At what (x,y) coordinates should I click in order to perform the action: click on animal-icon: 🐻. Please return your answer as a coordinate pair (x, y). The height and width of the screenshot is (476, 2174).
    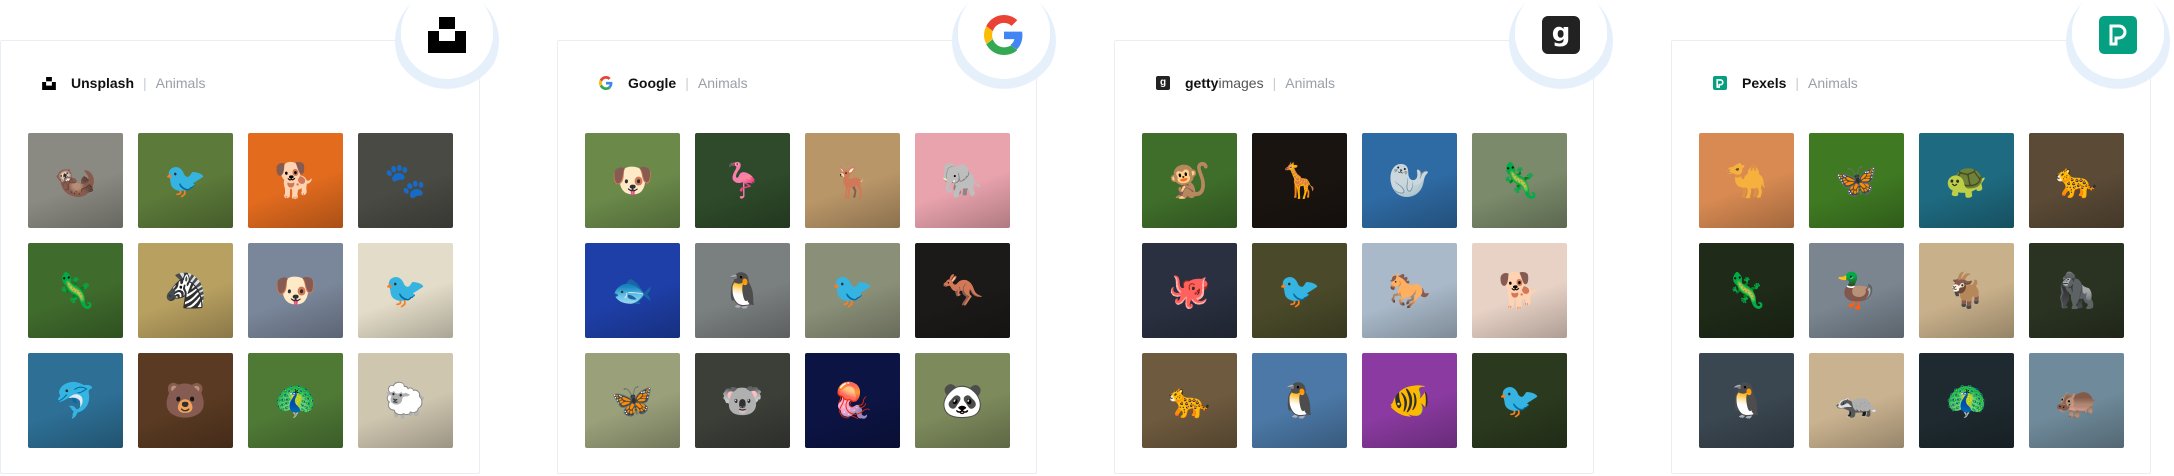
    Looking at the image, I should click on (185, 400).